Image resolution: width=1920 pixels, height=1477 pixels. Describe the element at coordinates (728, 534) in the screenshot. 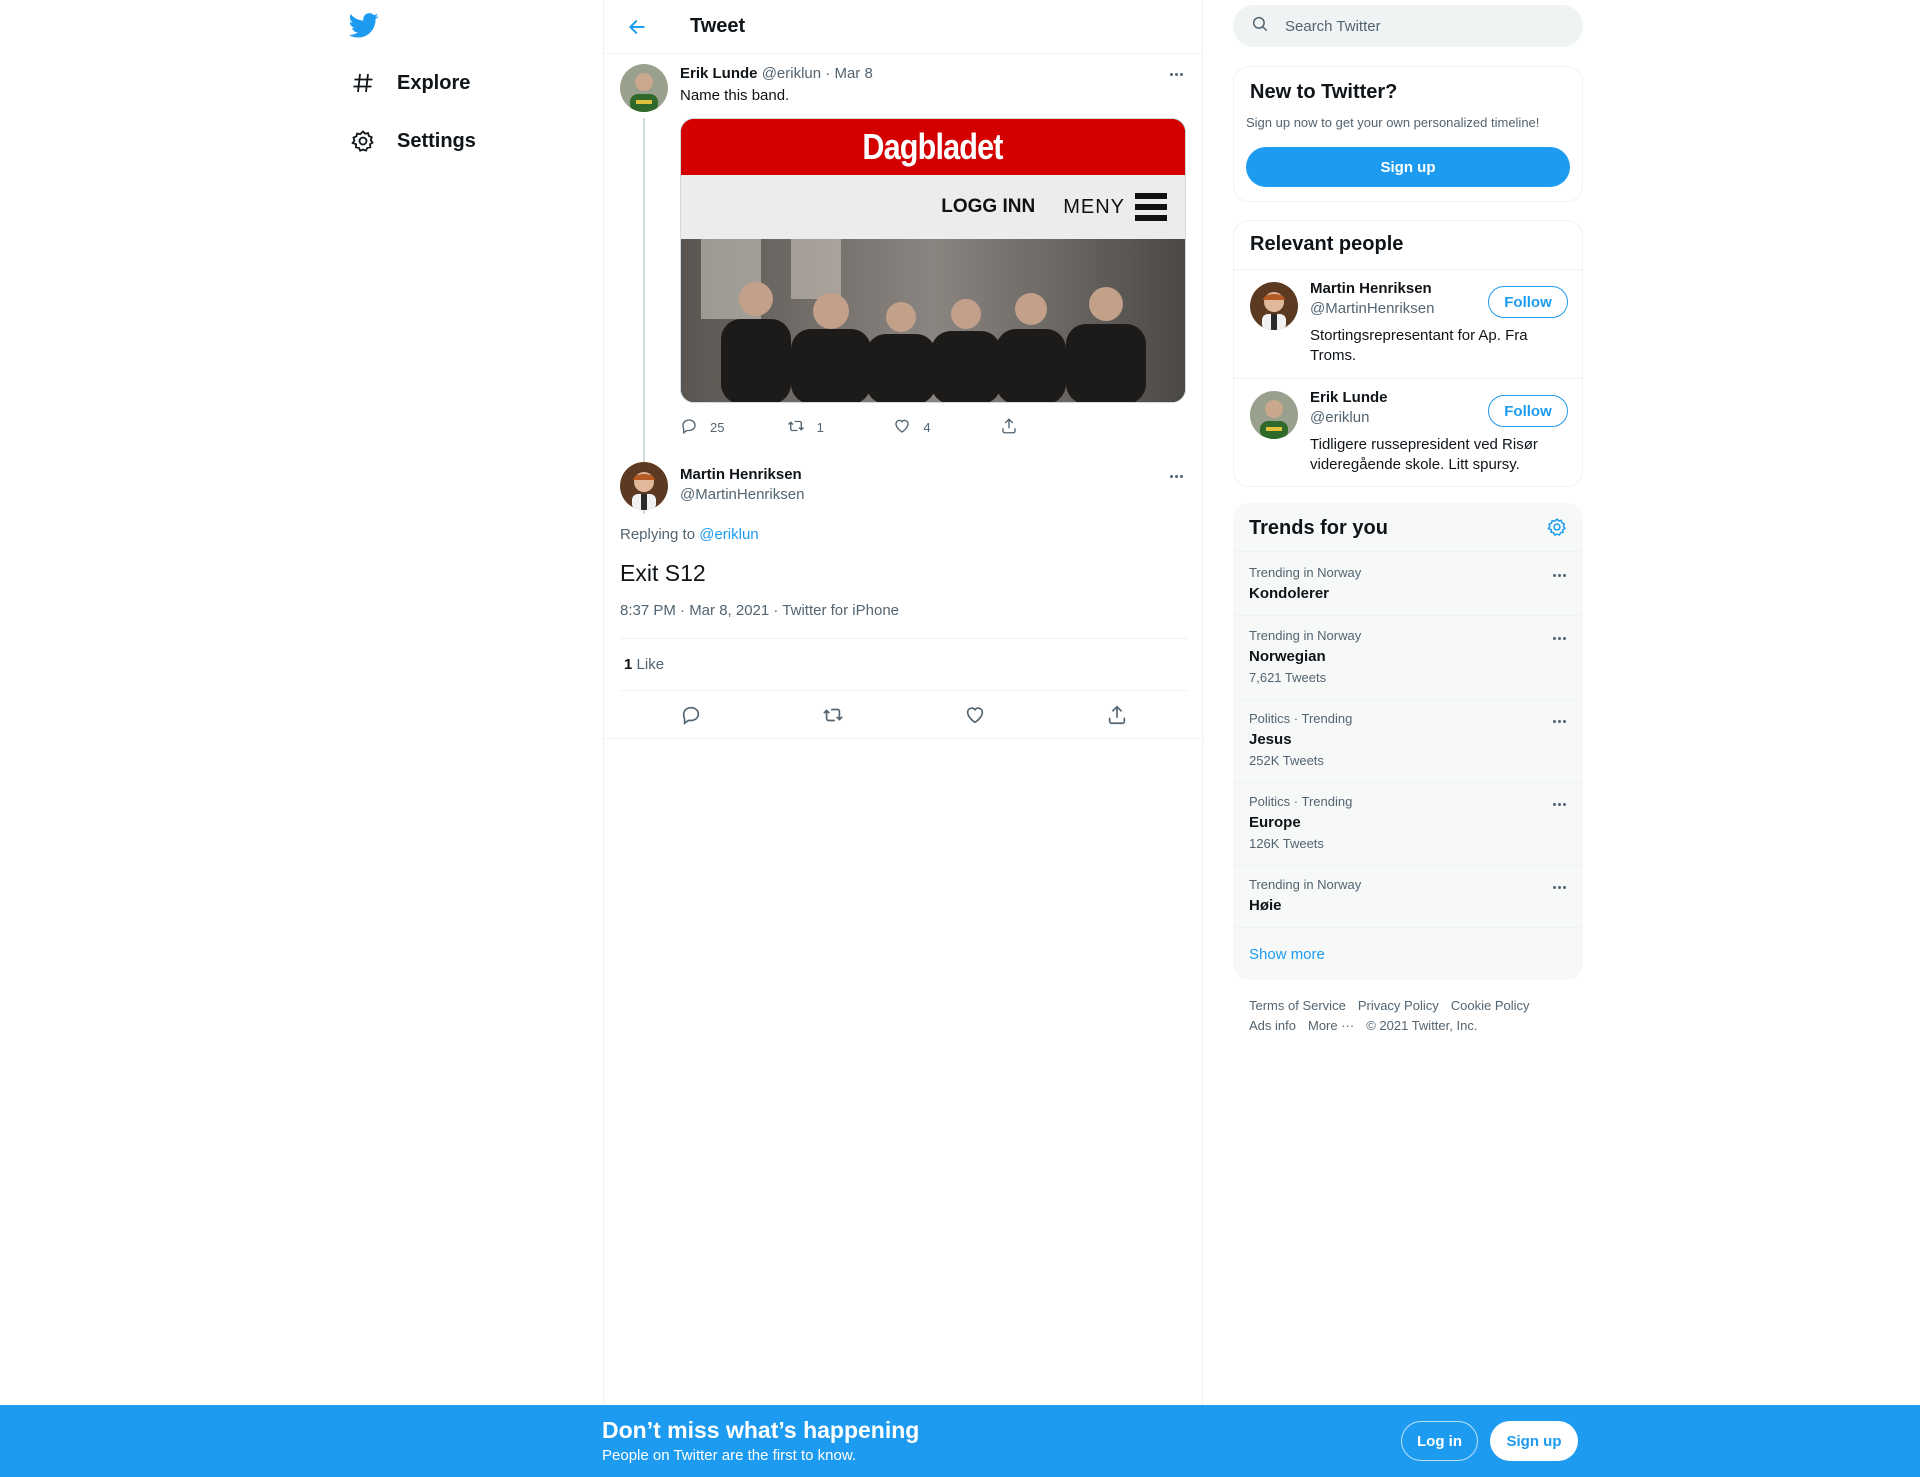

I see `replying-to-link: @eriklun` at that location.